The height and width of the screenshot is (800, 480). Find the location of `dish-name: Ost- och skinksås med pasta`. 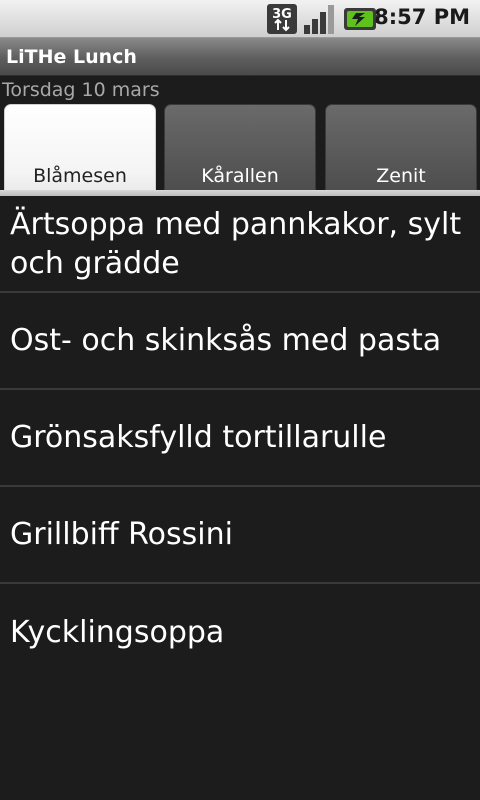

dish-name: Ost- och skinksås med pasta is located at coordinates (226, 340).